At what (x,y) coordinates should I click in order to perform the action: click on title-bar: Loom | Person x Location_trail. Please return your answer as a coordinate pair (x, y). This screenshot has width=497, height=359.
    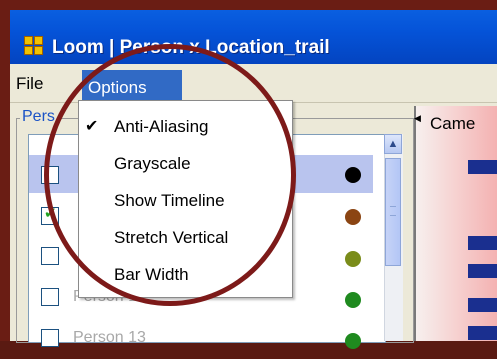
    Looking at the image, I should click on (253, 37).